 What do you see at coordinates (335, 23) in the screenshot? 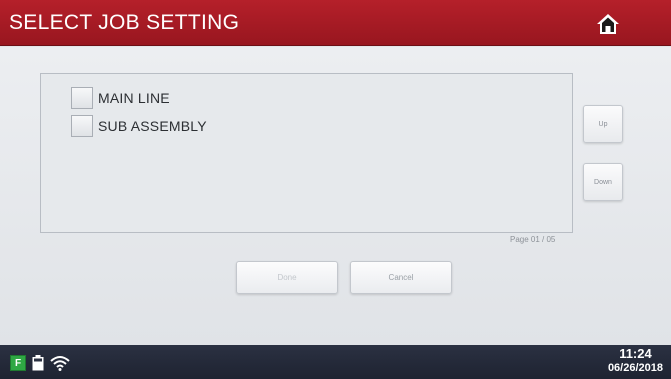
I see `title-bar: SELECT JOB SETTING` at bounding box center [335, 23].